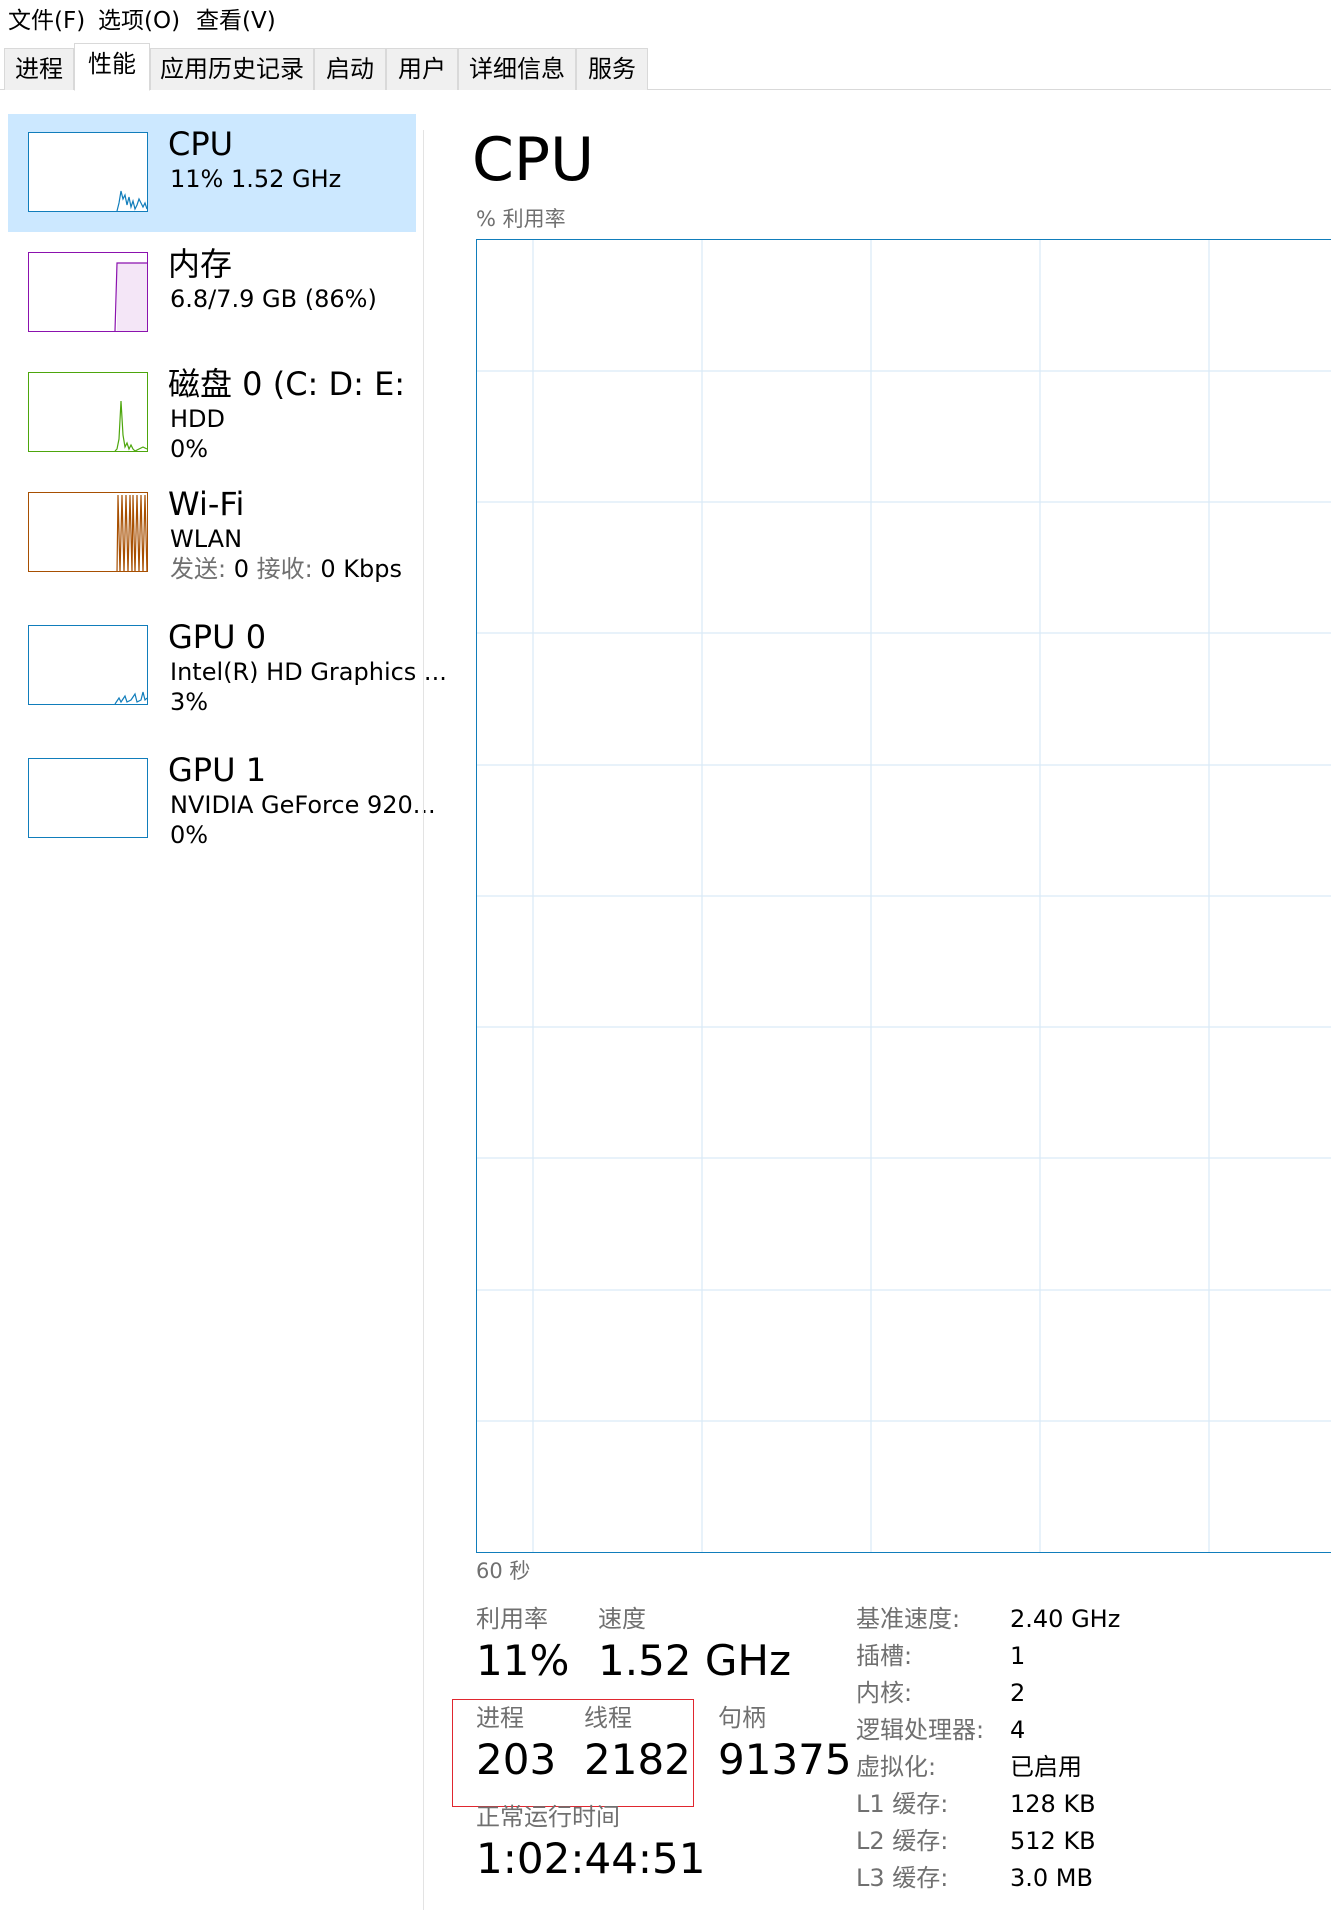 This screenshot has height=1910, width=1331. I want to click on menu-options: 选项(O), so click(139, 21).